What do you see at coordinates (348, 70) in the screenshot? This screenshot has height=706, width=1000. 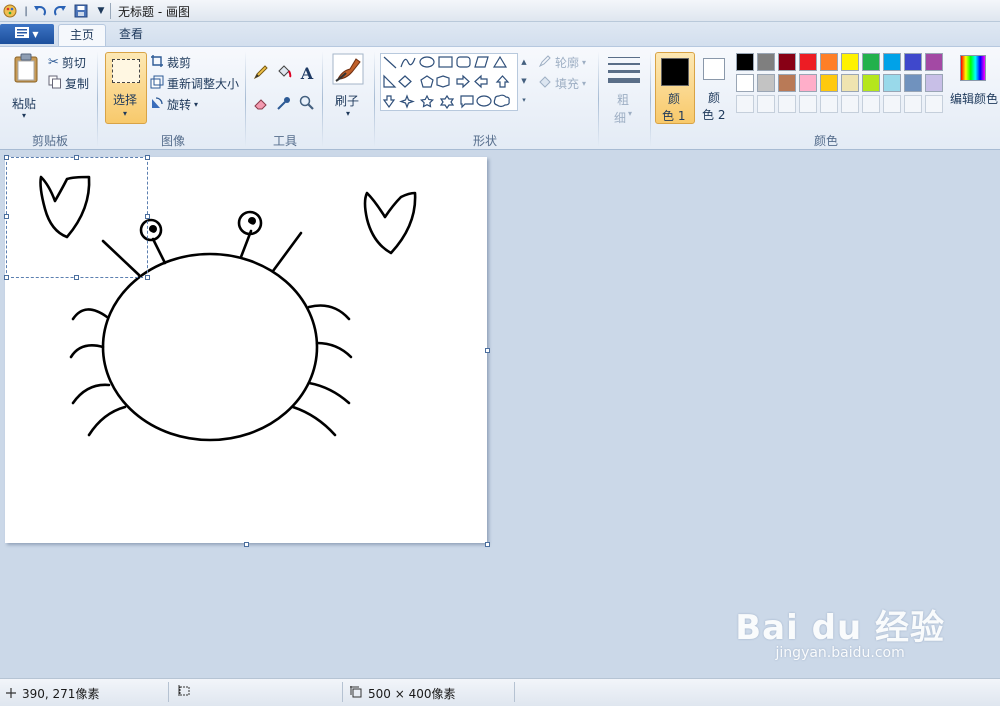 I see `brush-icon` at bounding box center [348, 70].